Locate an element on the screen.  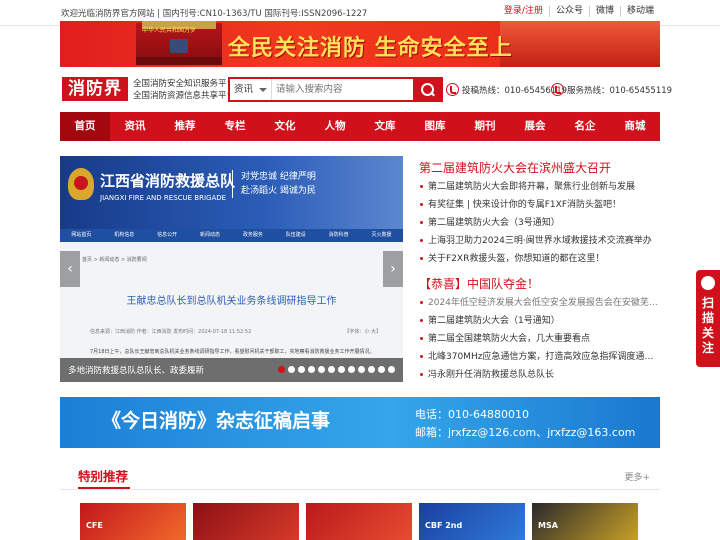
tagline: 全国消防安全知识服务平台 全国消防资源信息共享平台 is located at coordinates (184, 90).